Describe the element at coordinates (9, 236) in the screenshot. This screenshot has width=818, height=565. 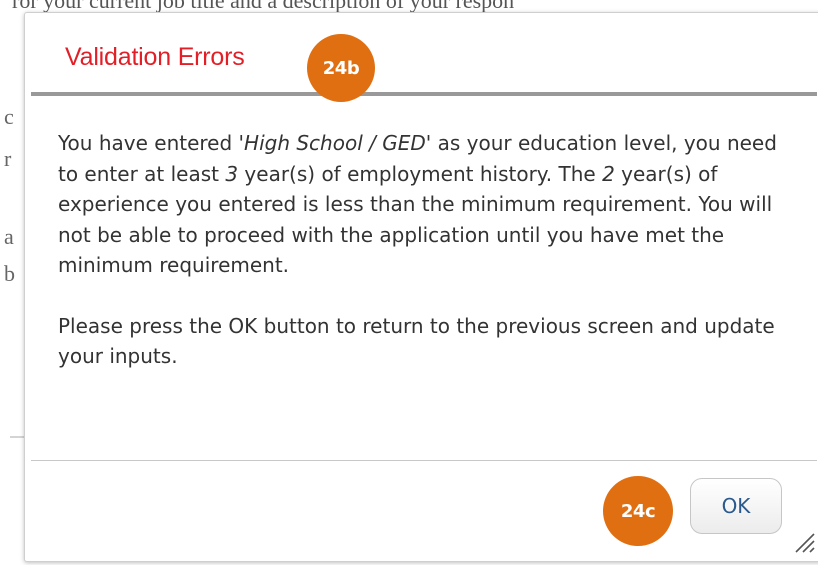
I see `background-text-fragment: a` at that location.